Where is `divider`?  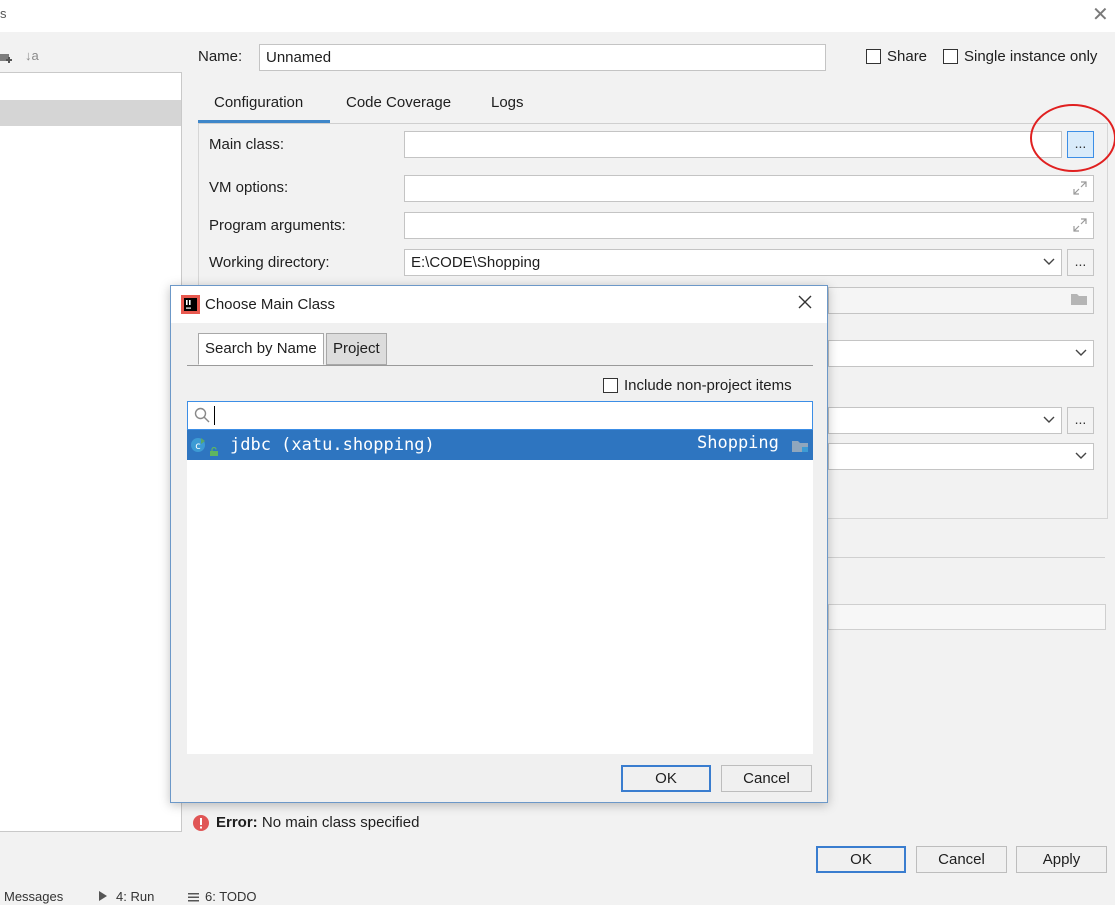
divider is located at coordinates (966, 557).